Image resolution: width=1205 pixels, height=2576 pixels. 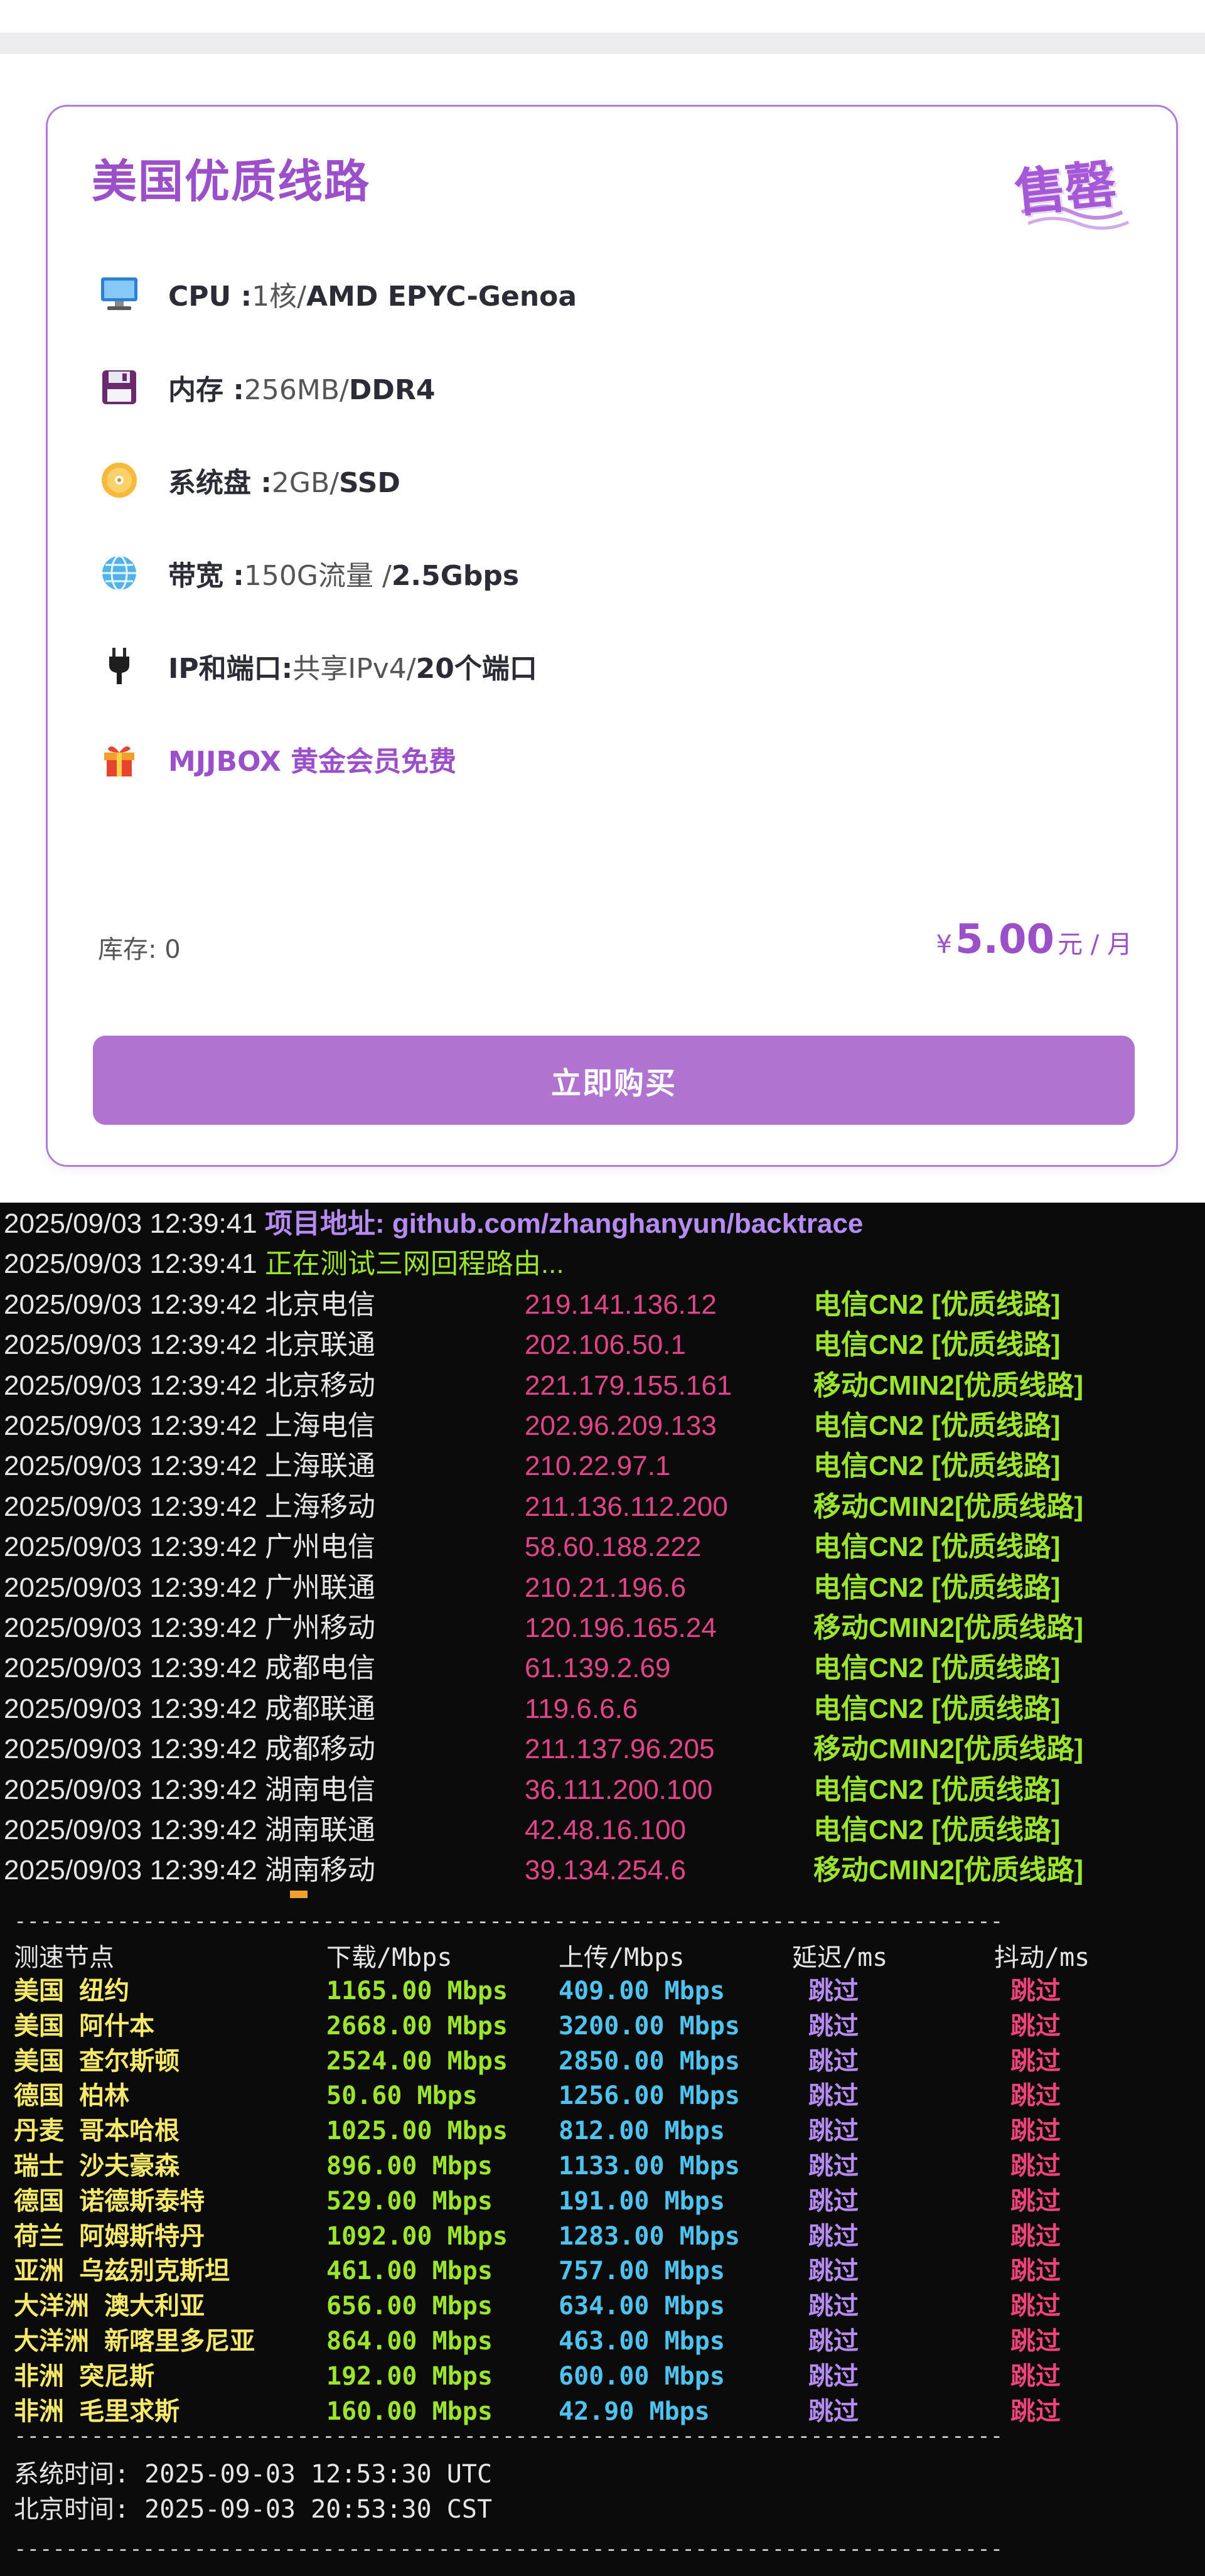 What do you see at coordinates (389, 1957) in the screenshot?
I see `speed-header-download: 下载/Mbps` at bounding box center [389, 1957].